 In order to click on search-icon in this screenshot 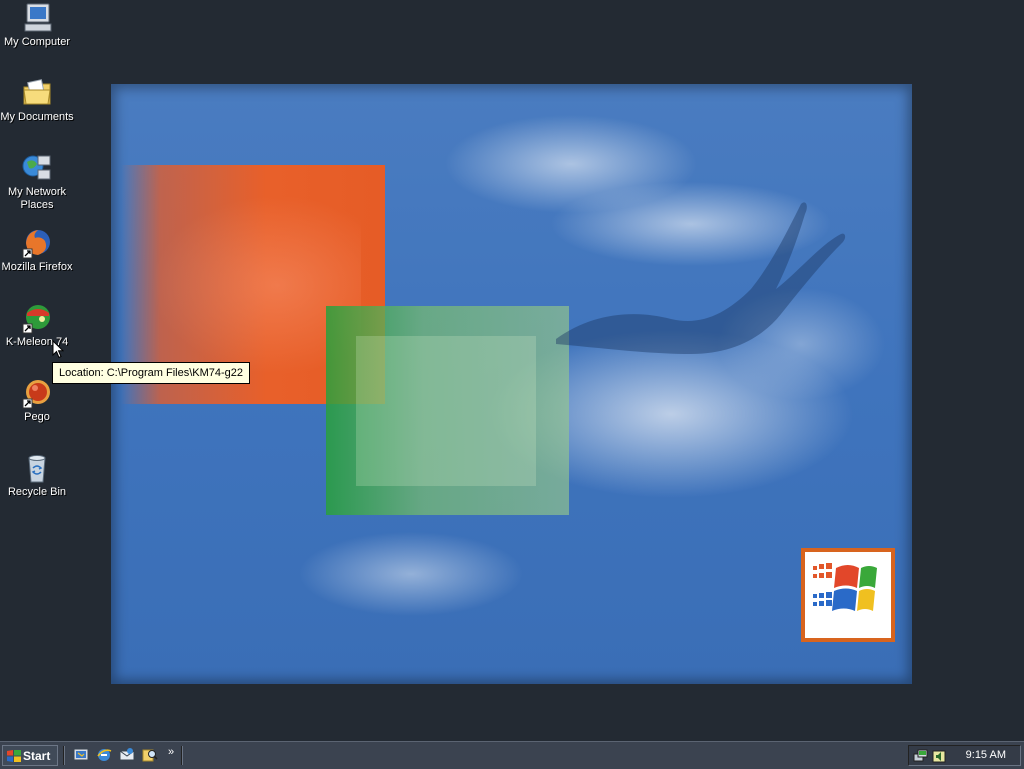, I will do `click(150, 755)`.